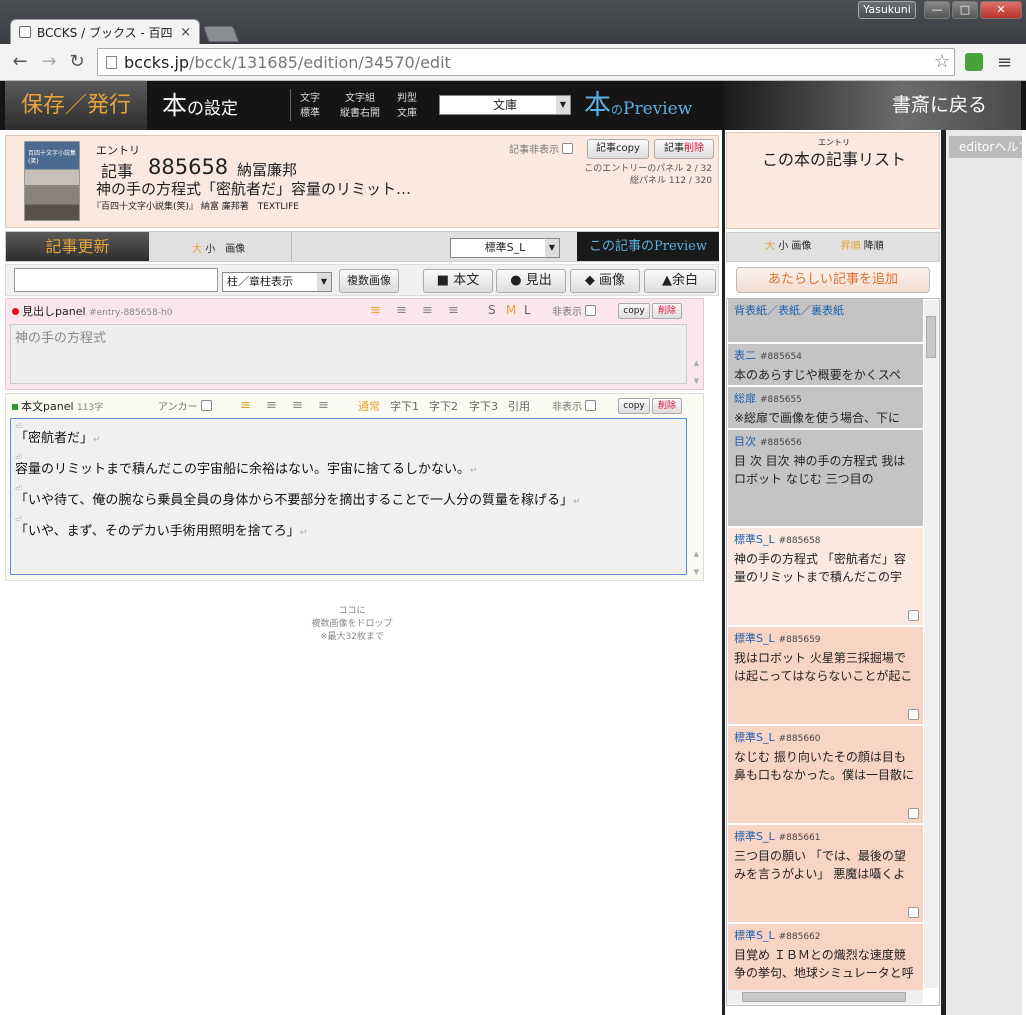 The height and width of the screenshot is (1015, 1026). What do you see at coordinates (310, 106) in the screenshot?
I see `setting-font: 文字 標準` at bounding box center [310, 106].